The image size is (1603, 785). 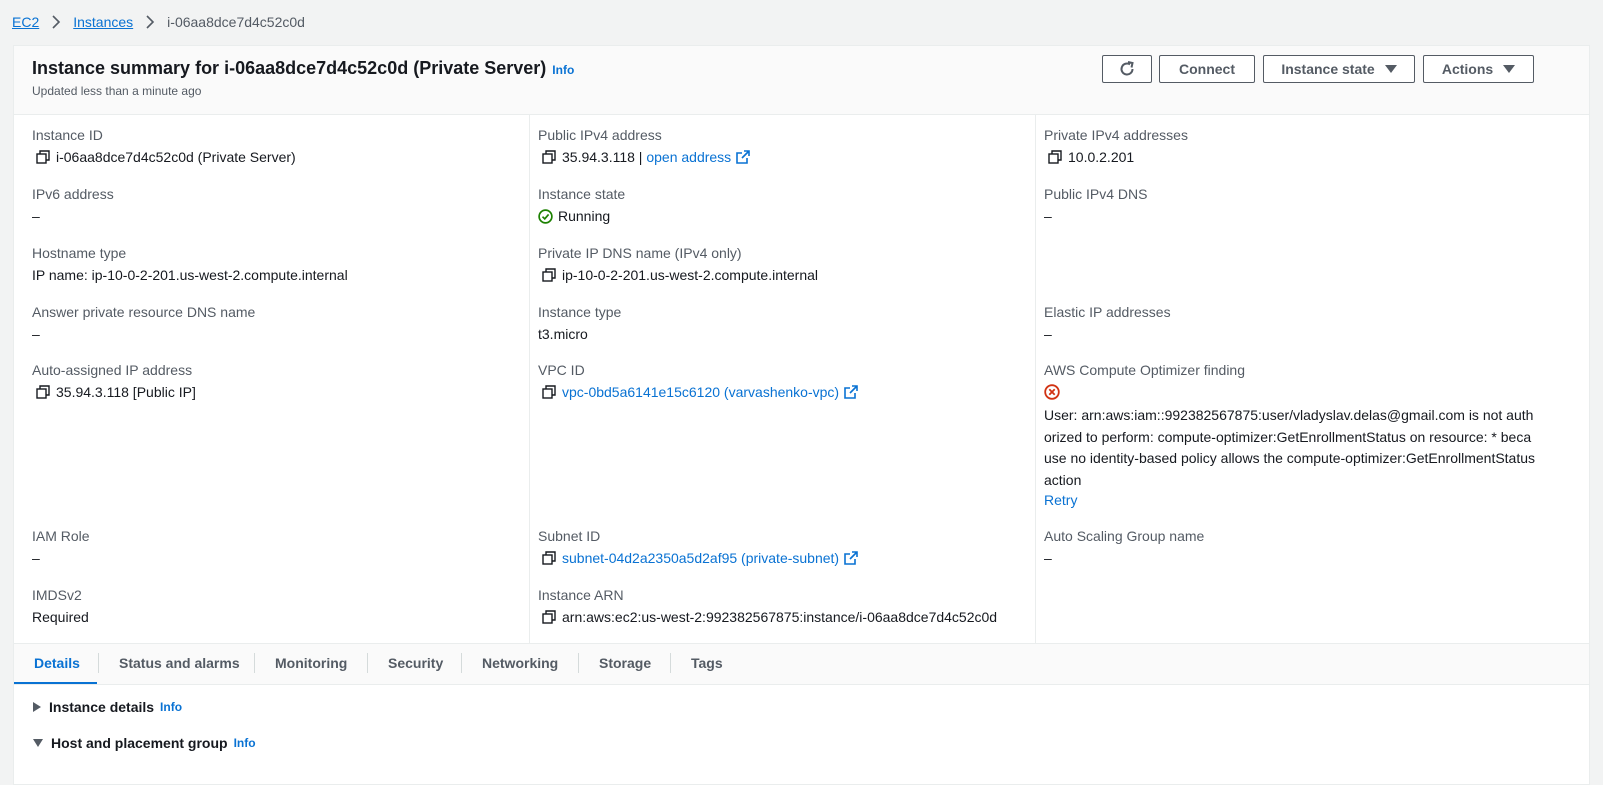 What do you see at coordinates (1048, 558) in the screenshot?
I see `asg-name-value: –` at bounding box center [1048, 558].